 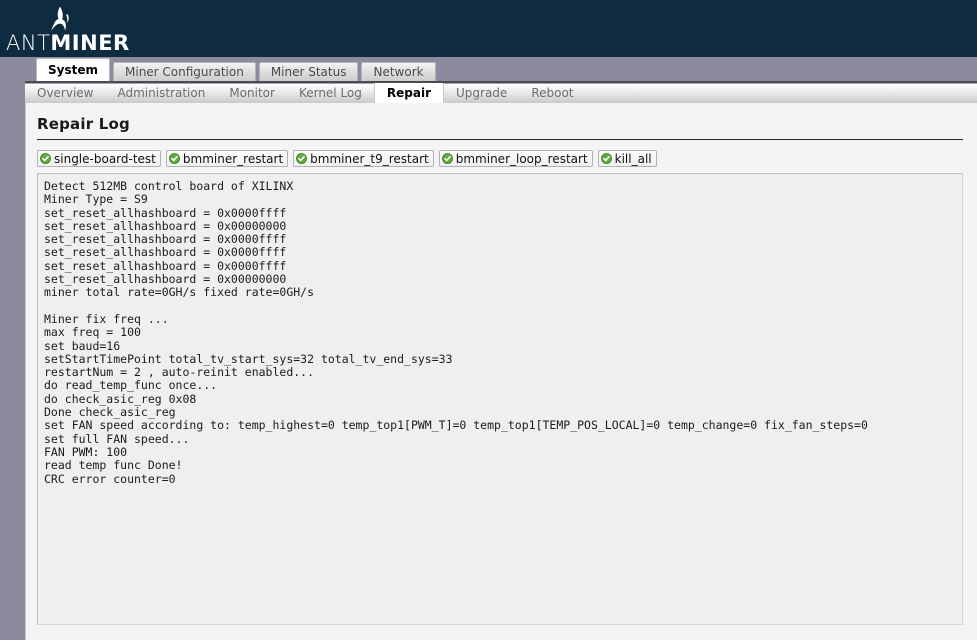 I want to click on subtab-reboot: Reboot, so click(x=552, y=93).